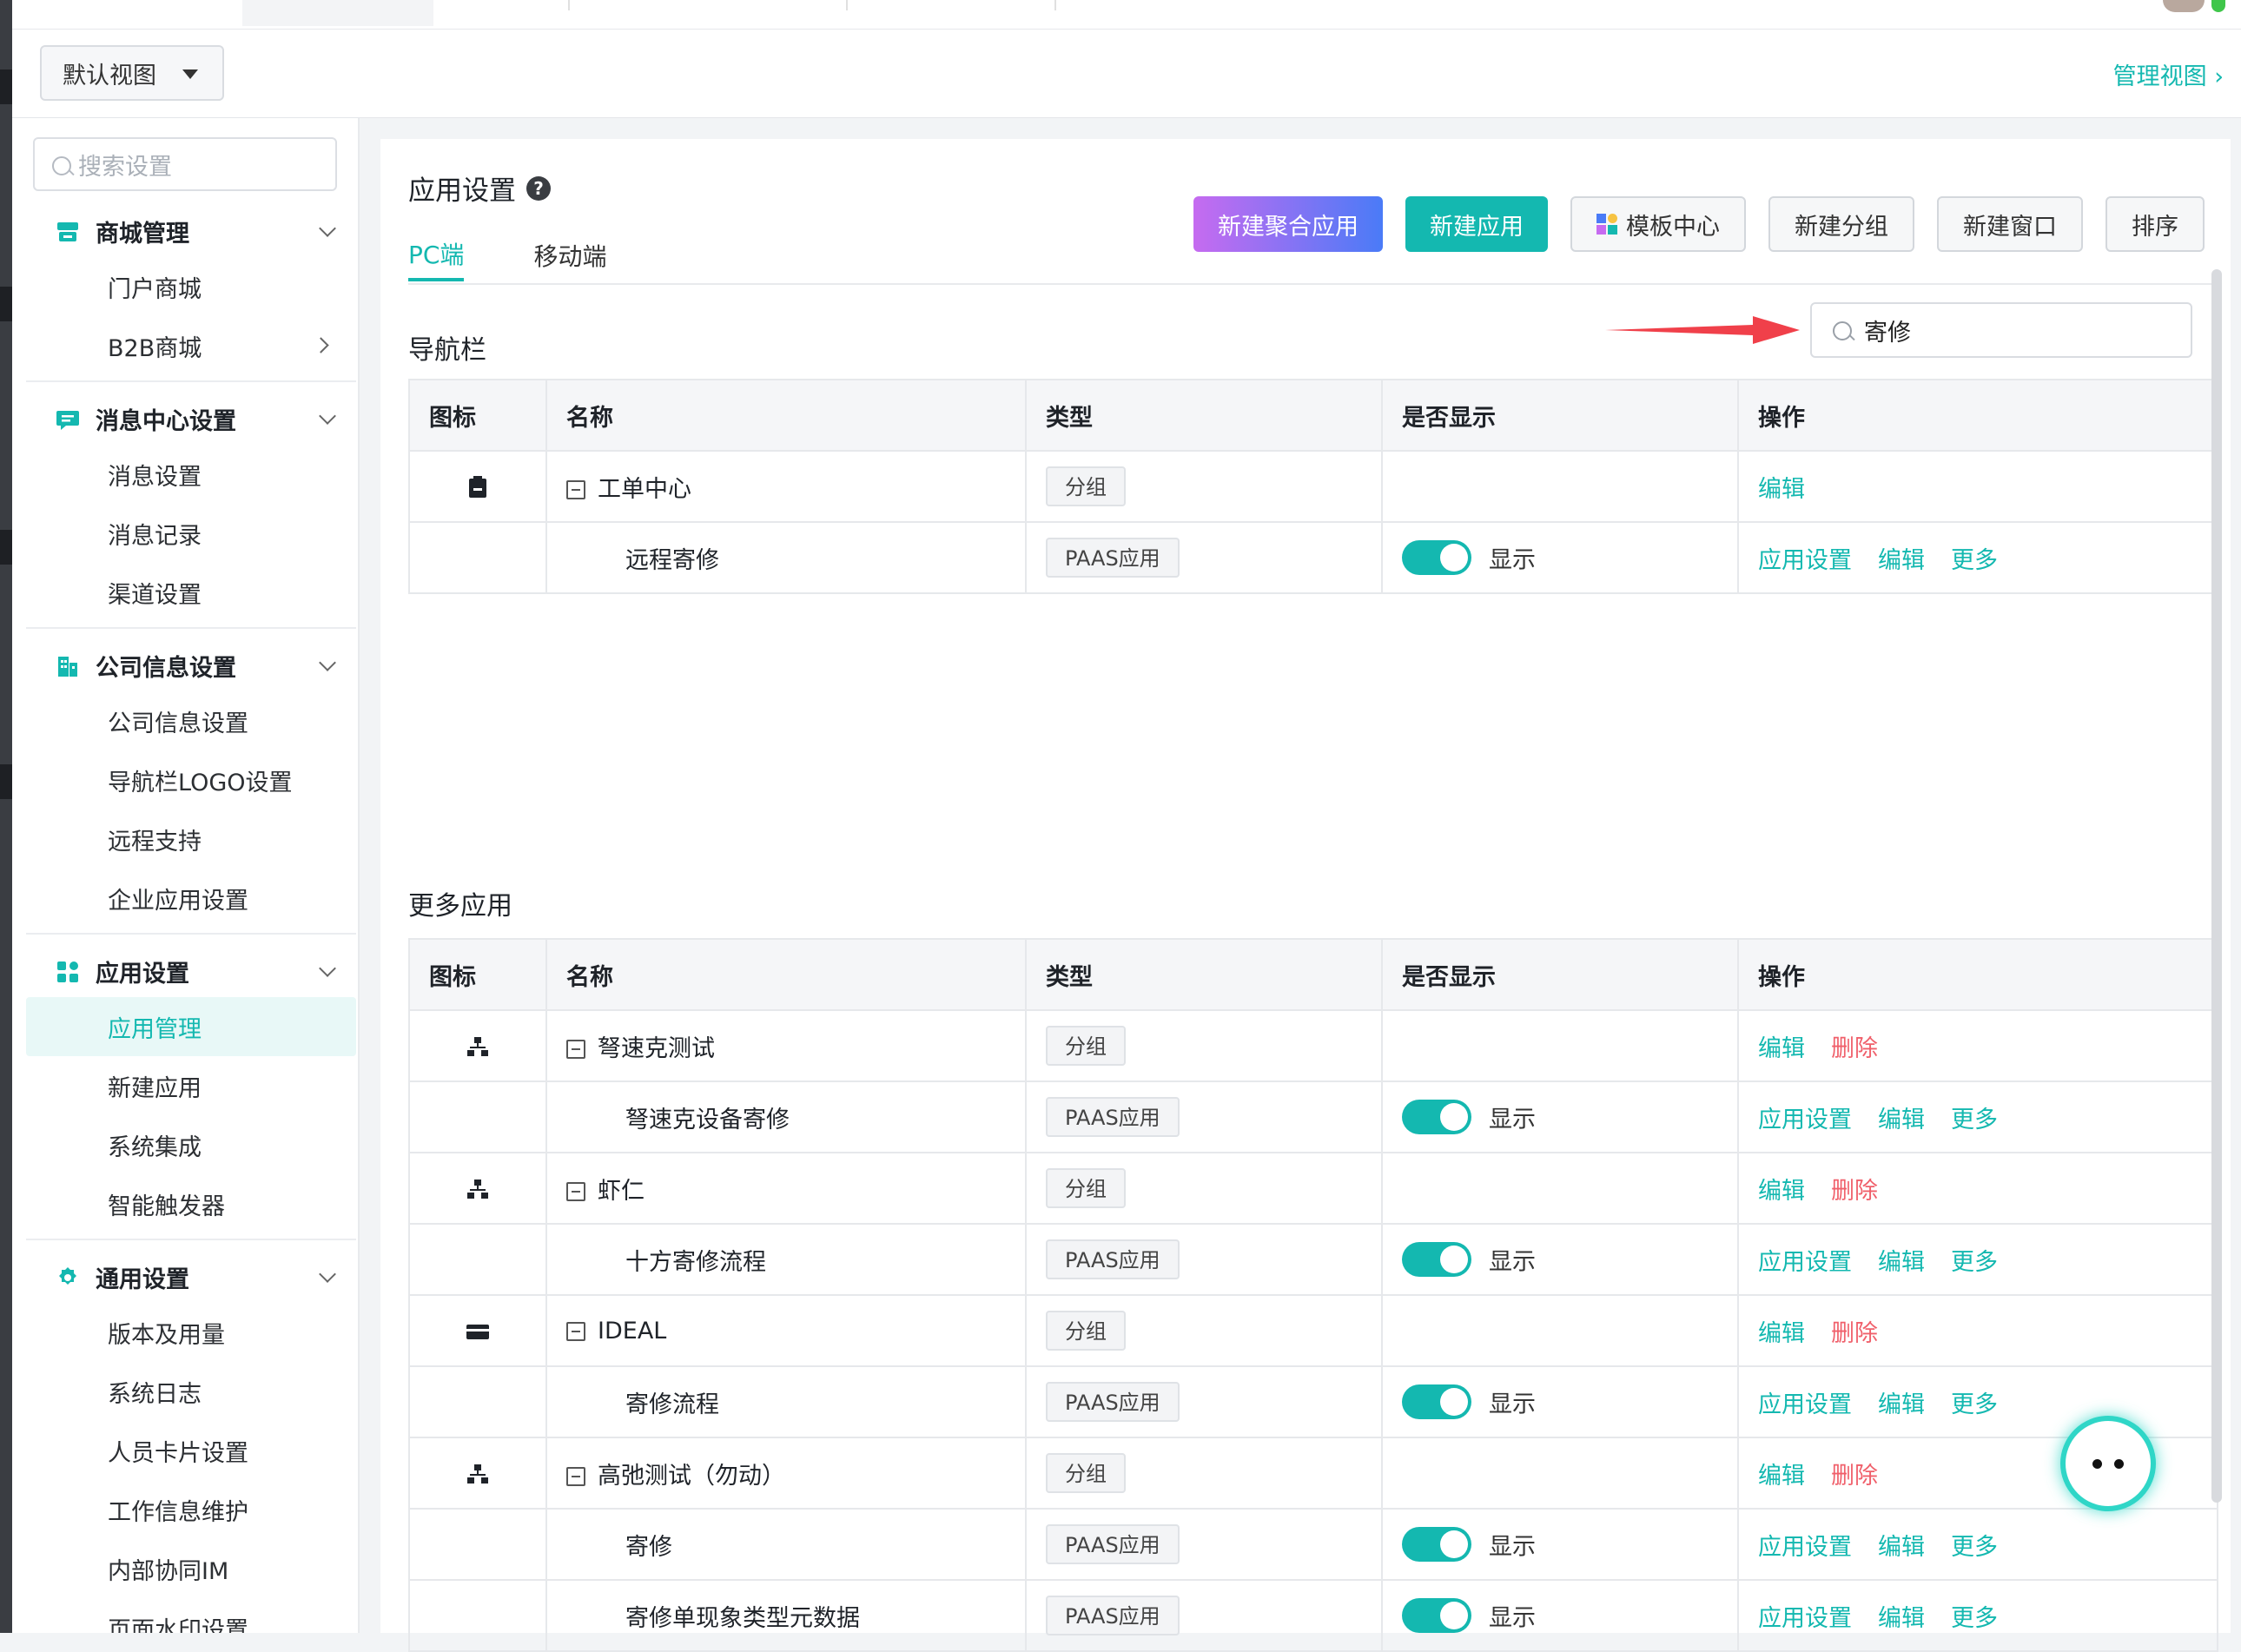 This screenshot has width=2241, height=1652. I want to click on sidebar-search-input: 搜索设置, so click(185, 164).